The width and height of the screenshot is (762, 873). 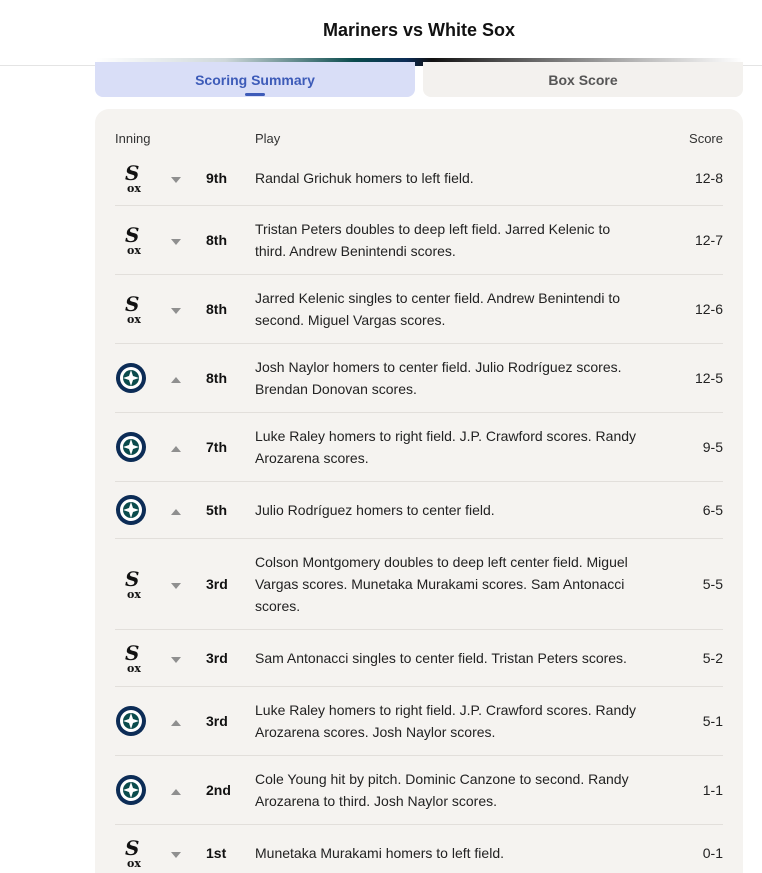 I want to click on play-score: 6-5, so click(x=712, y=510).